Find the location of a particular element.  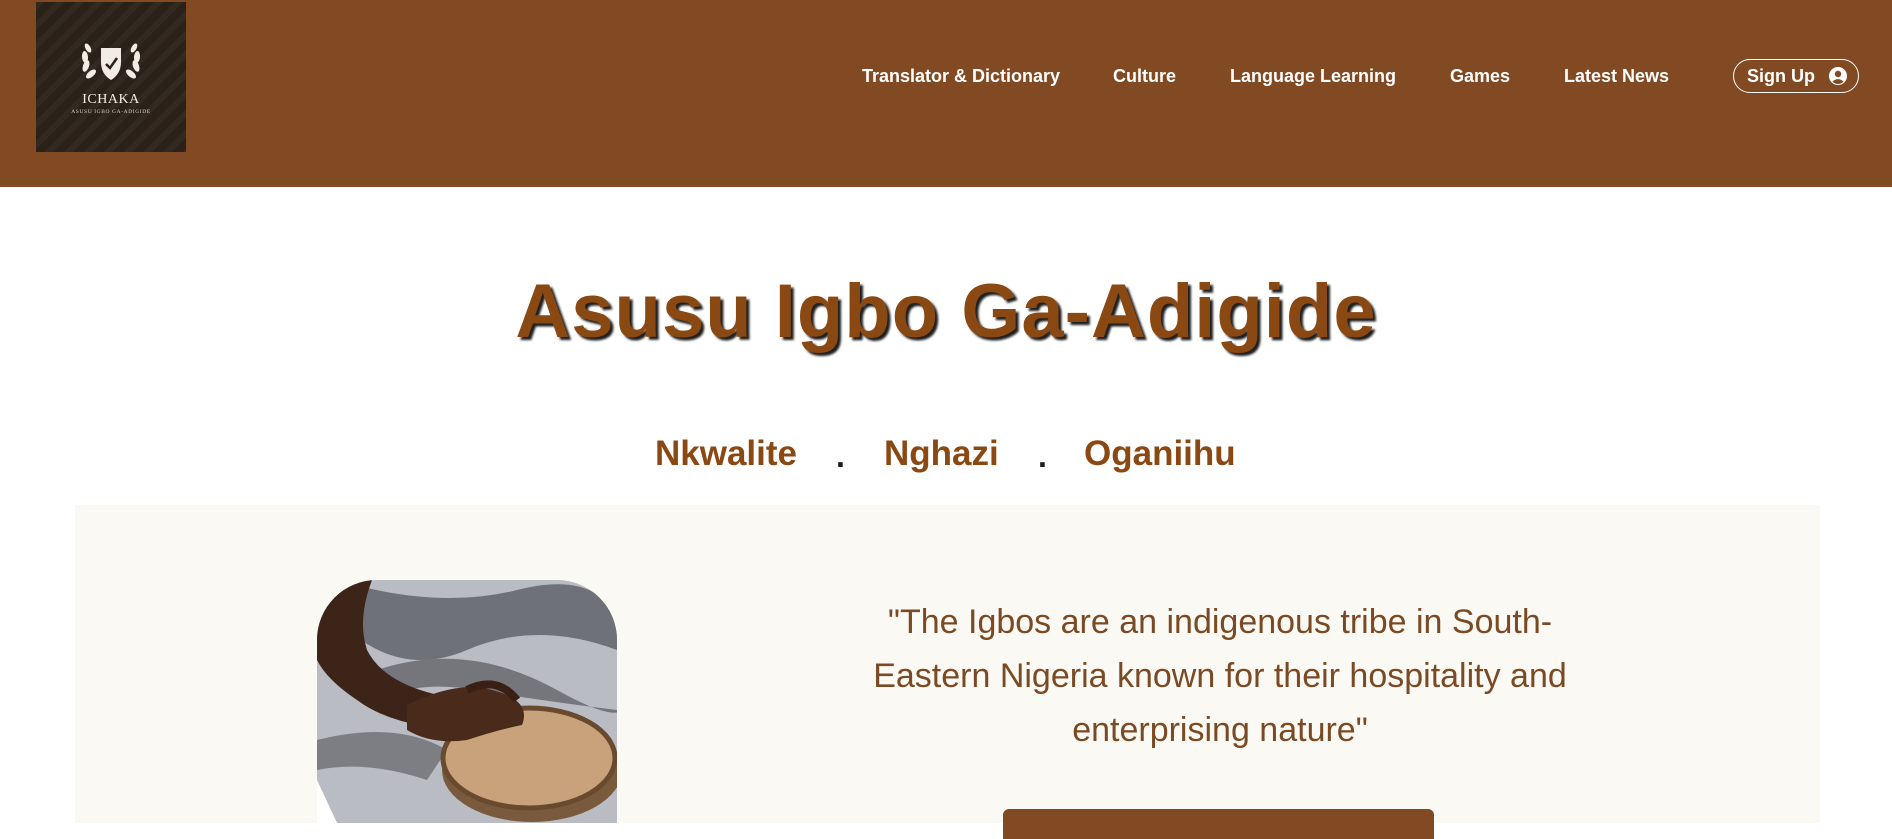

laurel-shield-icon is located at coordinates (111, 61).